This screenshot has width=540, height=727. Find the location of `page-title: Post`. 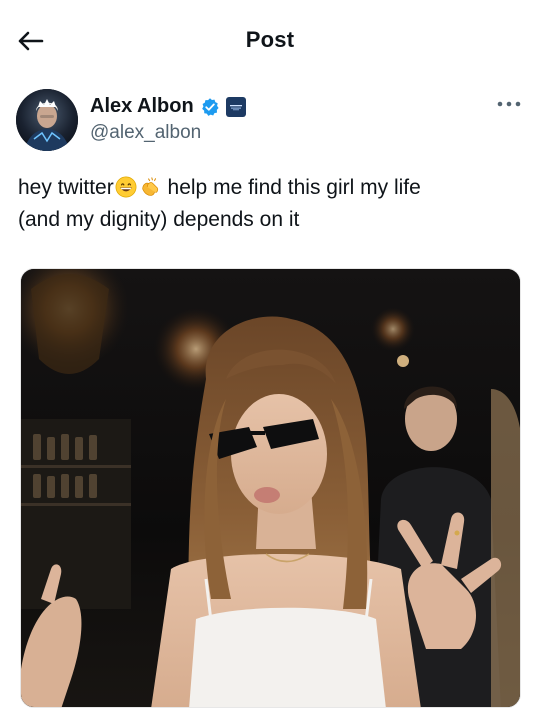

page-title: Post is located at coordinates (270, 39).